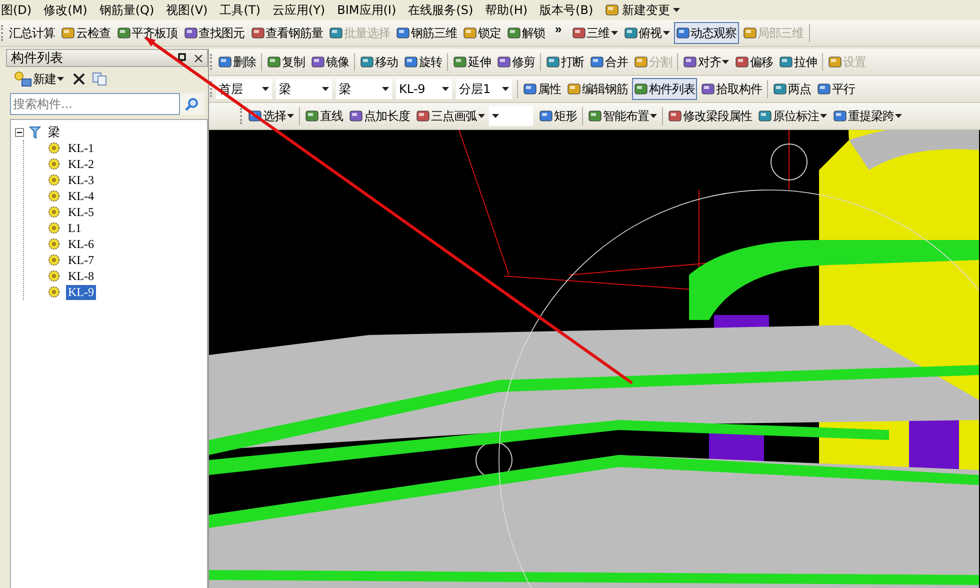 The width and height of the screenshot is (980, 588). What do you see at coordinates (271, 116) in the screenshot?
I see `dropdown-button: 选择` at bounding box center [271, 116].